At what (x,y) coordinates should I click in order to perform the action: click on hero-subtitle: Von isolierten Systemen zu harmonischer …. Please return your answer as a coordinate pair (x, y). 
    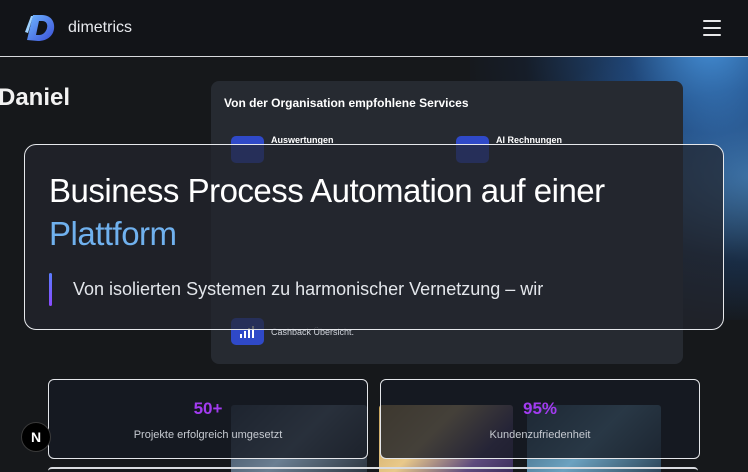
    Looking at the image, I should click on (308, 289).